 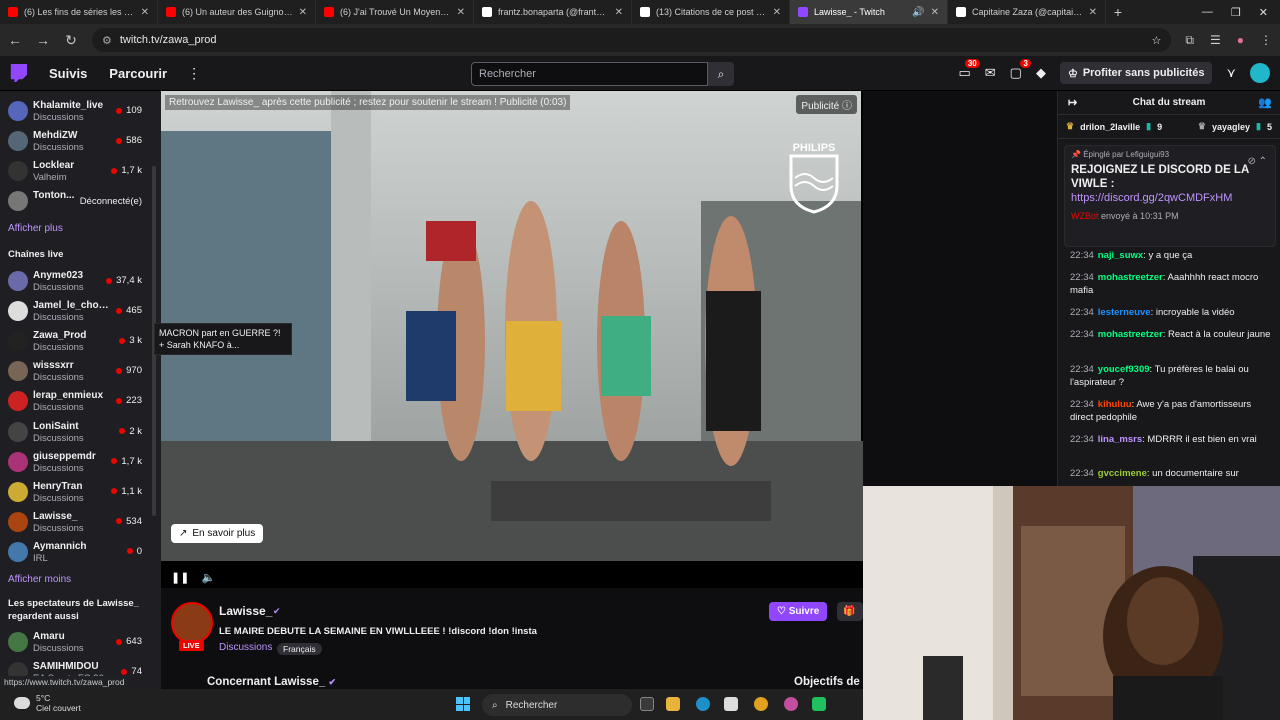 What do you see at coordinates (589, 74) in the screenshot?
I see `search-input: Rechercher` at bounding box center [589, 74].